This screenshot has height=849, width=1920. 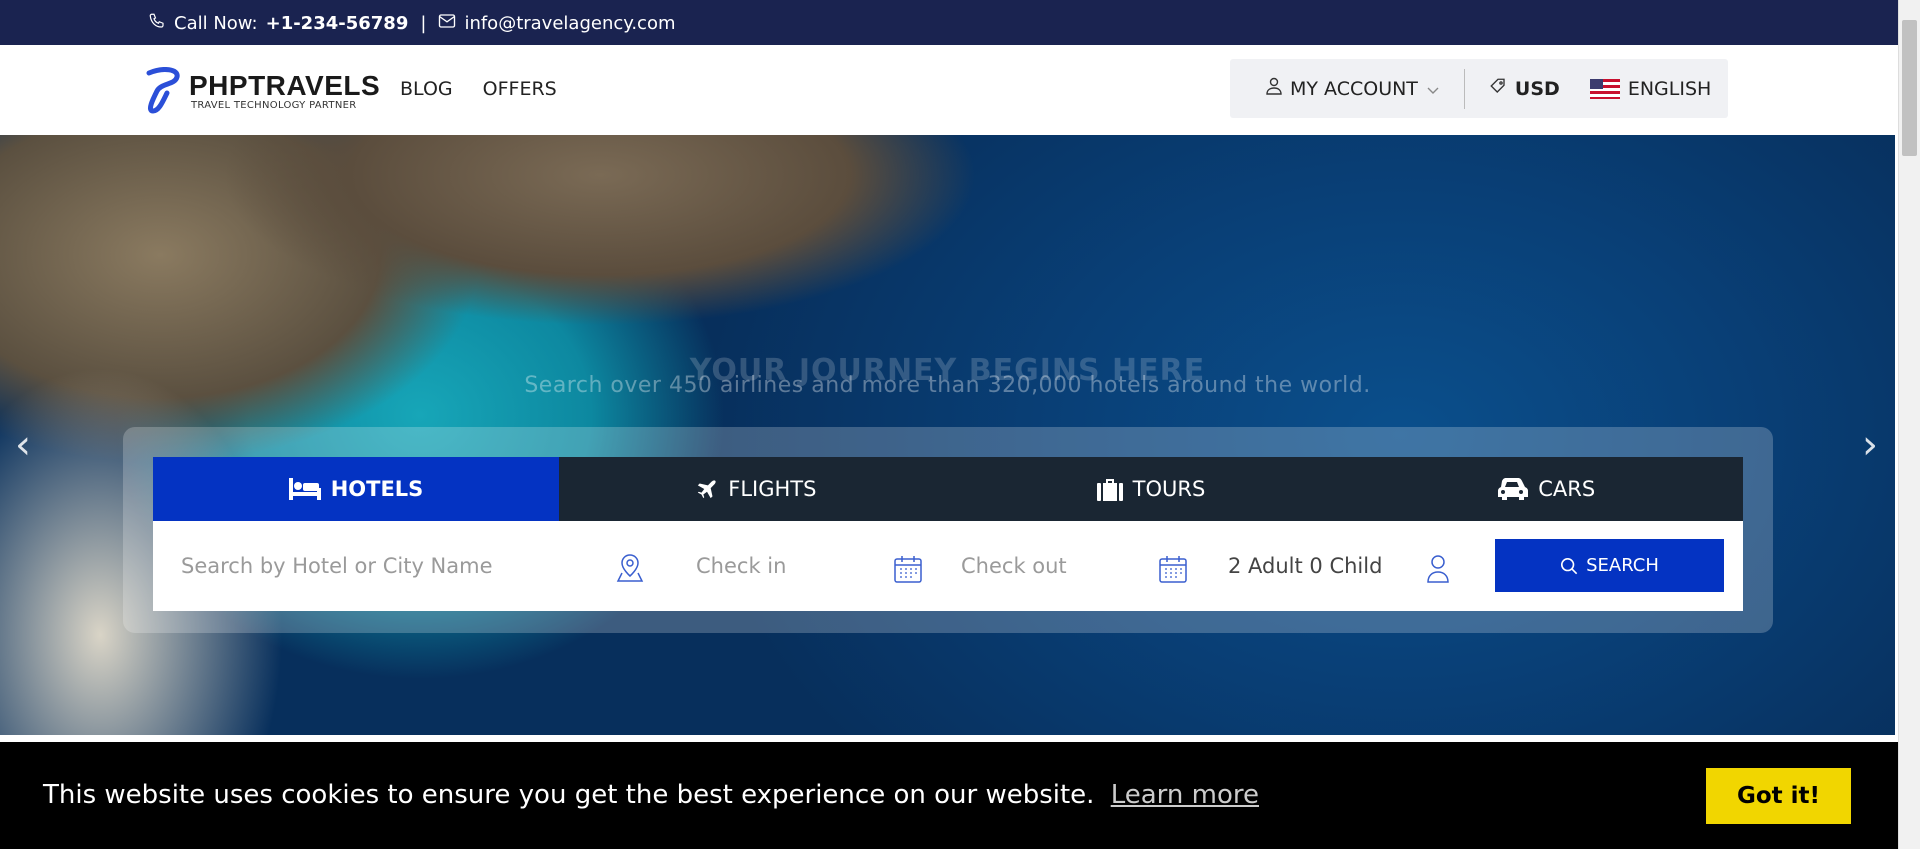 I want to click on language-label: ENGLISH, so click(x=1669, y=88).